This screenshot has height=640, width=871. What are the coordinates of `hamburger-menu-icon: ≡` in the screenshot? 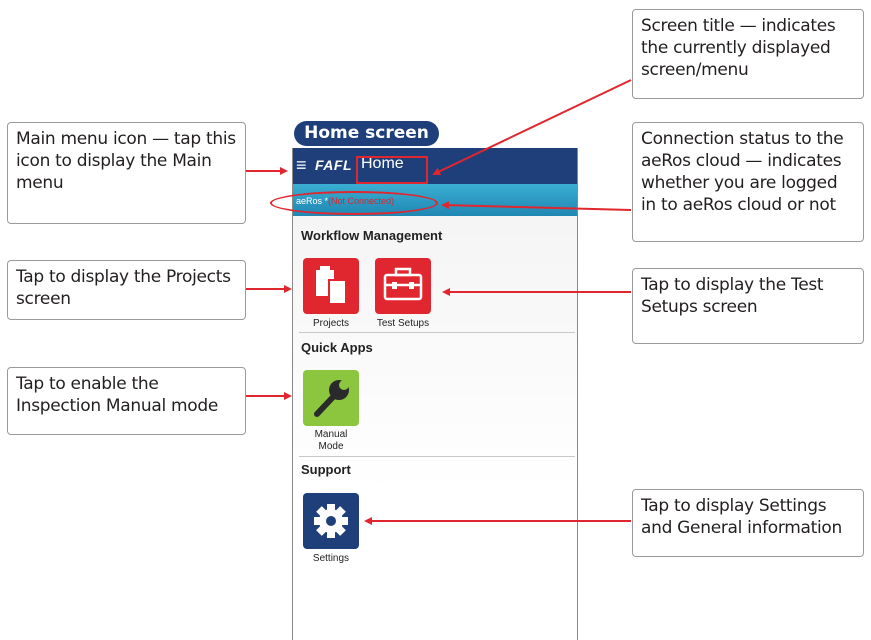 It's located at (301, 165).